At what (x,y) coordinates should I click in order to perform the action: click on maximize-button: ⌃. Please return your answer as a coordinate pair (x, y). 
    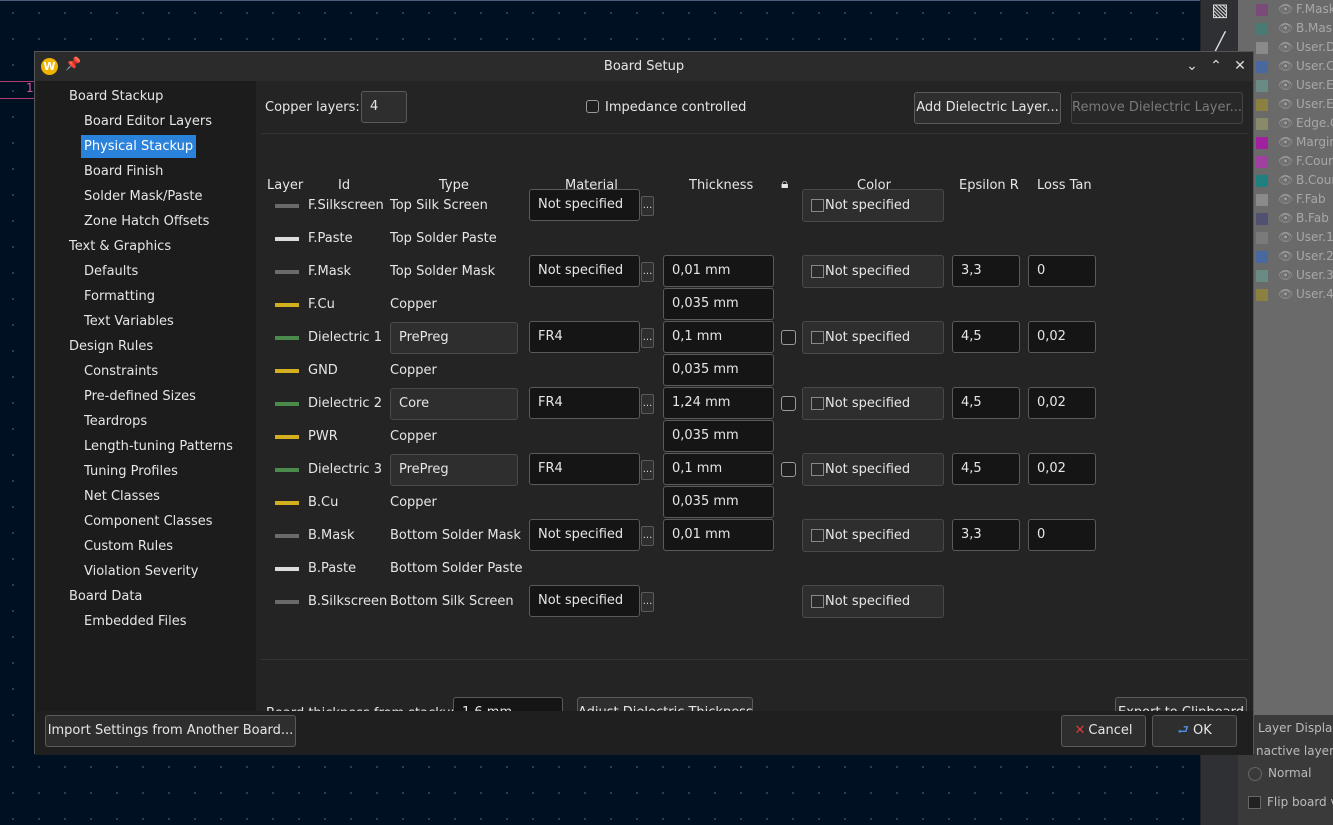
    Looking at the image, I should click on (1216, 66).